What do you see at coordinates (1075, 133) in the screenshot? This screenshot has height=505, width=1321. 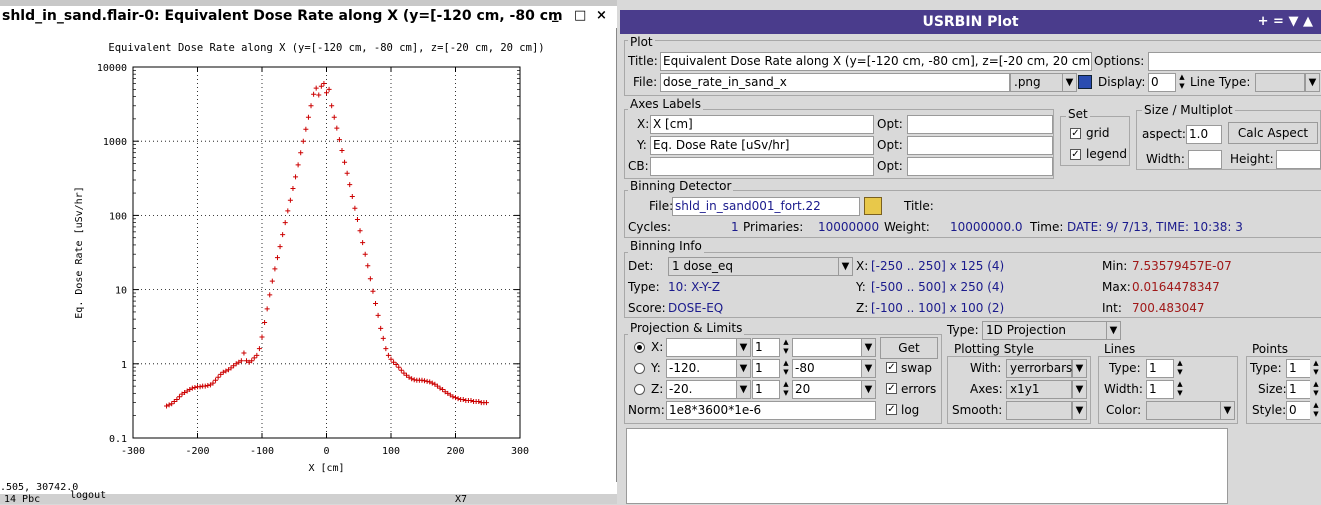 I see `grid-checkbox: ✓` at bounding box center [1075, 133].